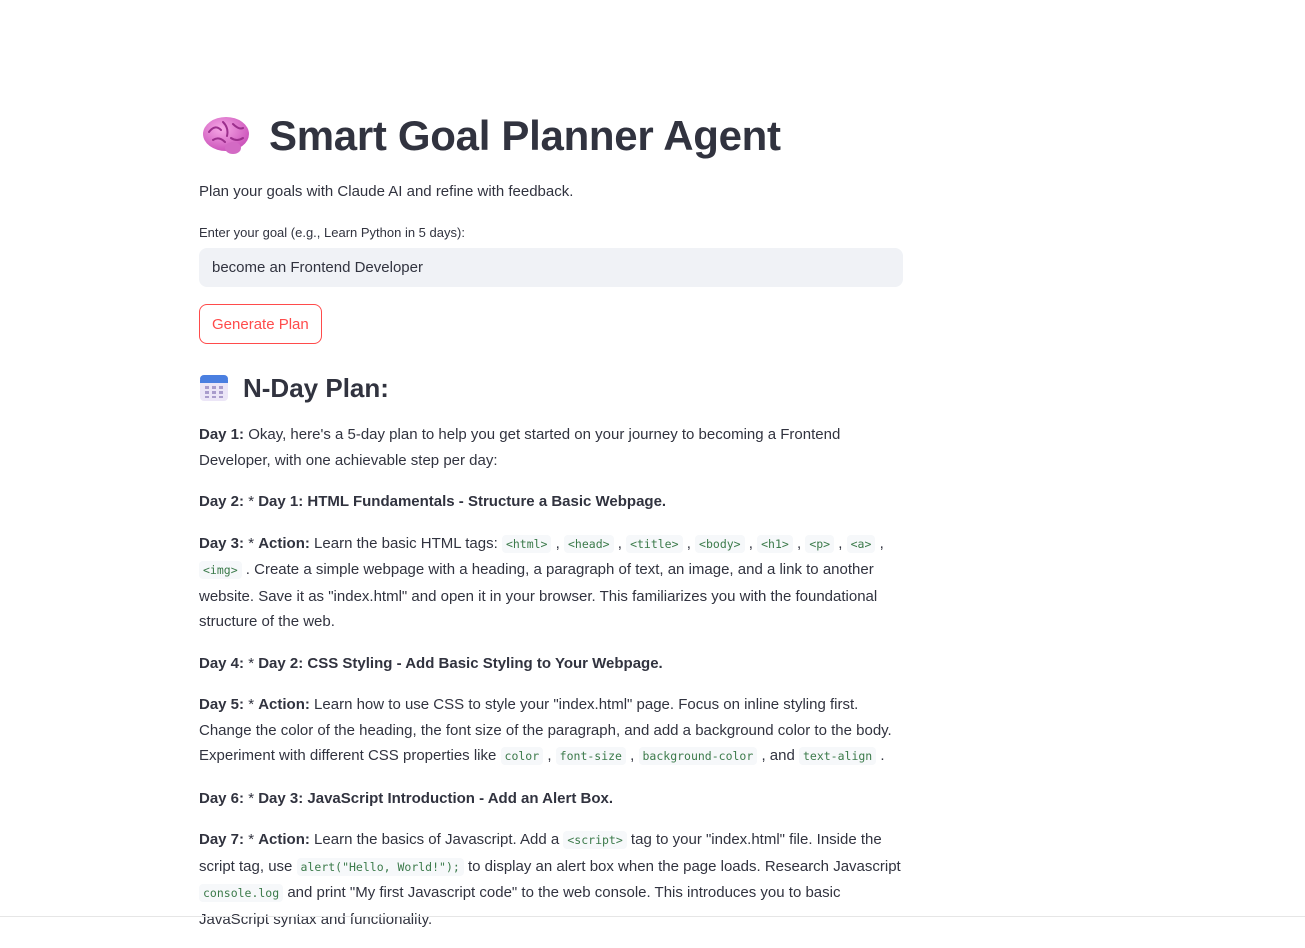 The image size is (1305, 948). Describe the element at coordinates (778, 755) in the screenshot. I see `plan-item-text: , and` at that location.